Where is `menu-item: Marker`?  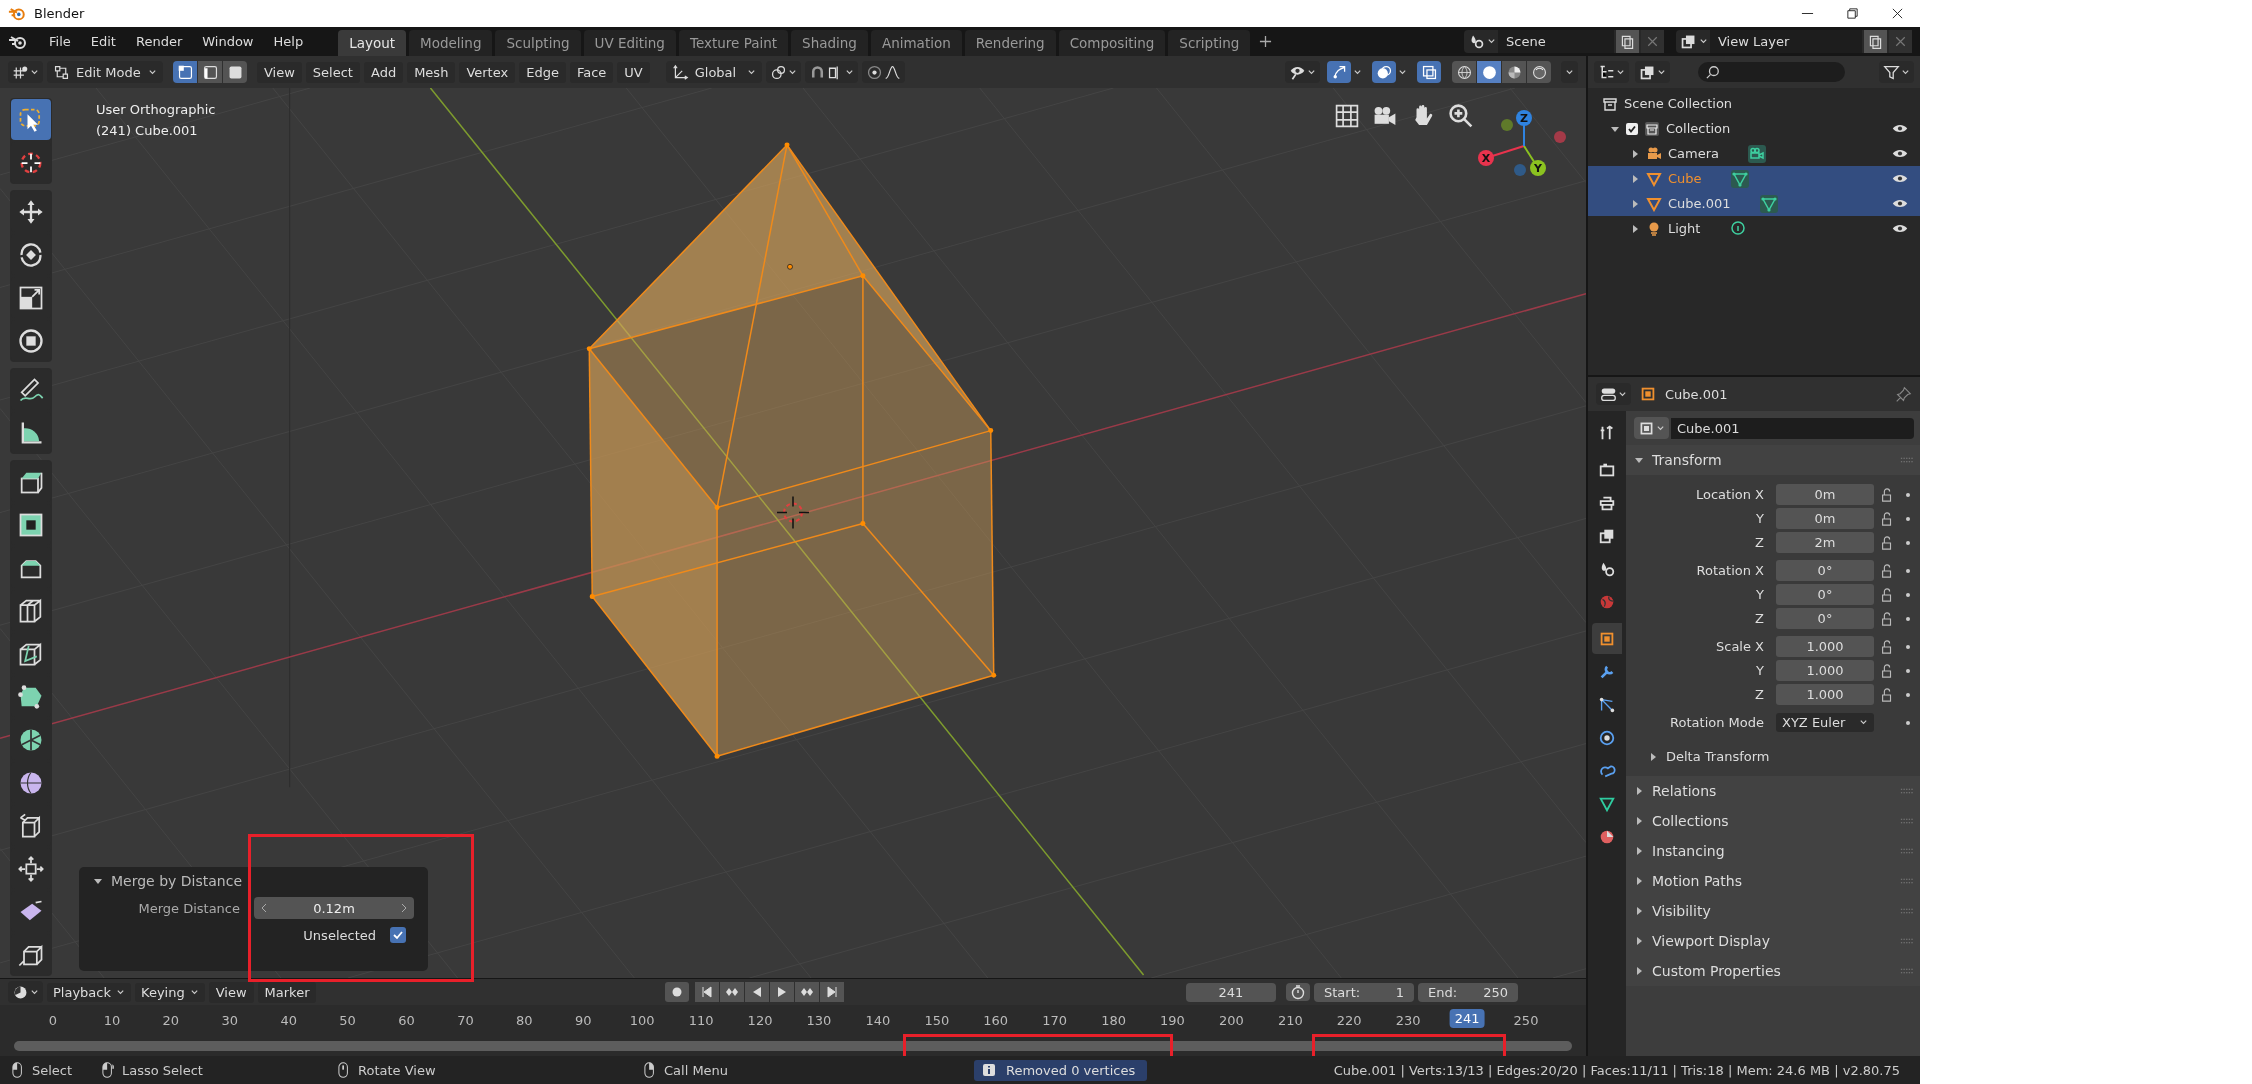
menu-item: Marker is located at coordinates (287, 992).